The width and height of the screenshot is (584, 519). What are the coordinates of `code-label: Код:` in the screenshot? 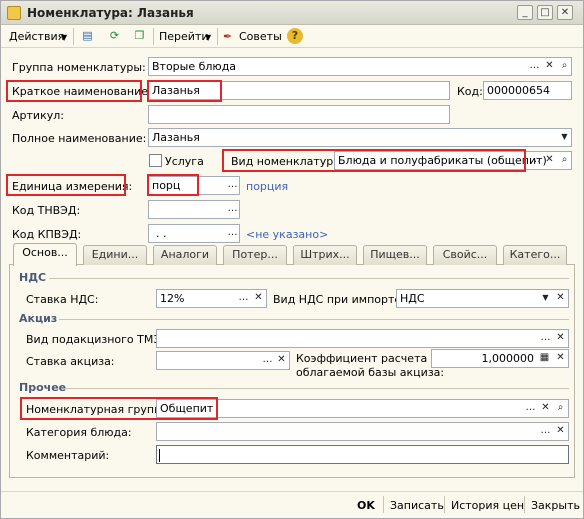 It's located at (470, 91).